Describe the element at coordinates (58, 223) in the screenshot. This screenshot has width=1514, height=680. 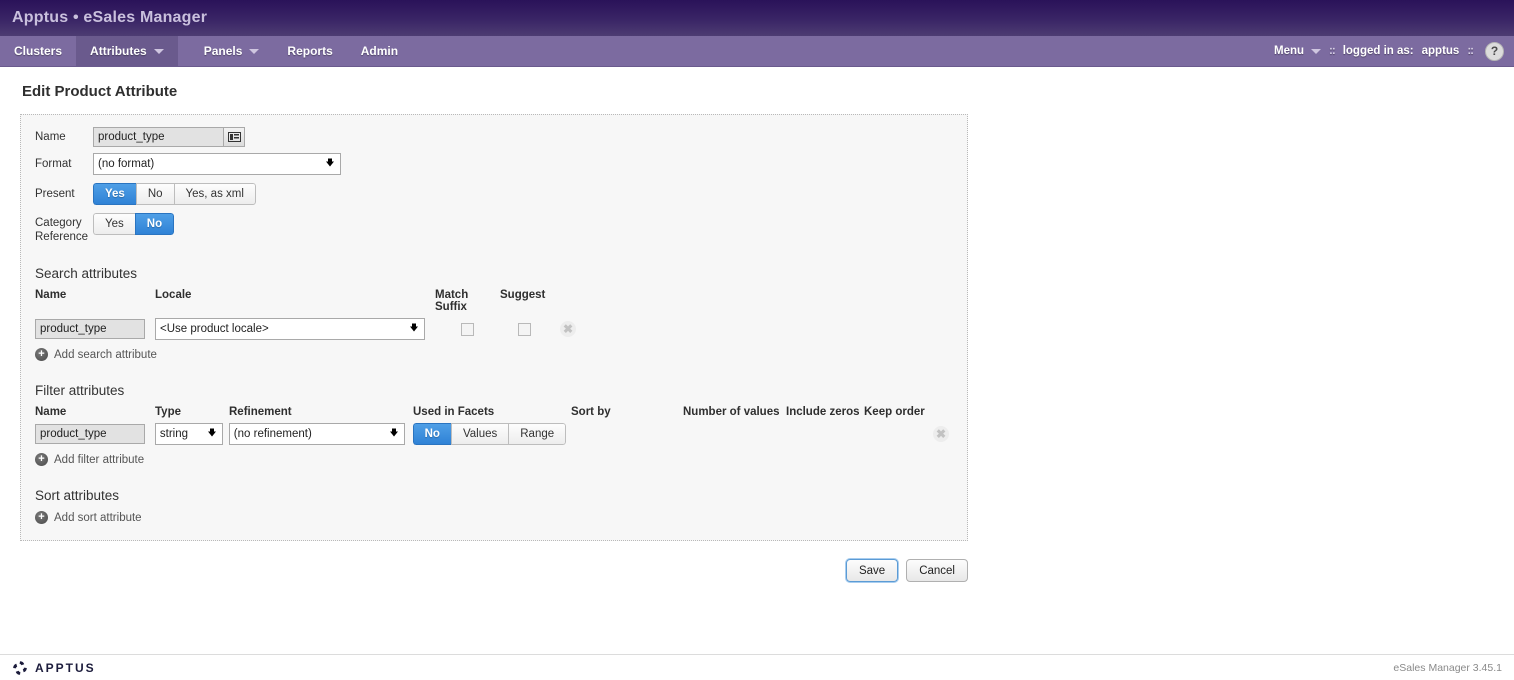
I see `category-reference-label-line1: Category` at that location.